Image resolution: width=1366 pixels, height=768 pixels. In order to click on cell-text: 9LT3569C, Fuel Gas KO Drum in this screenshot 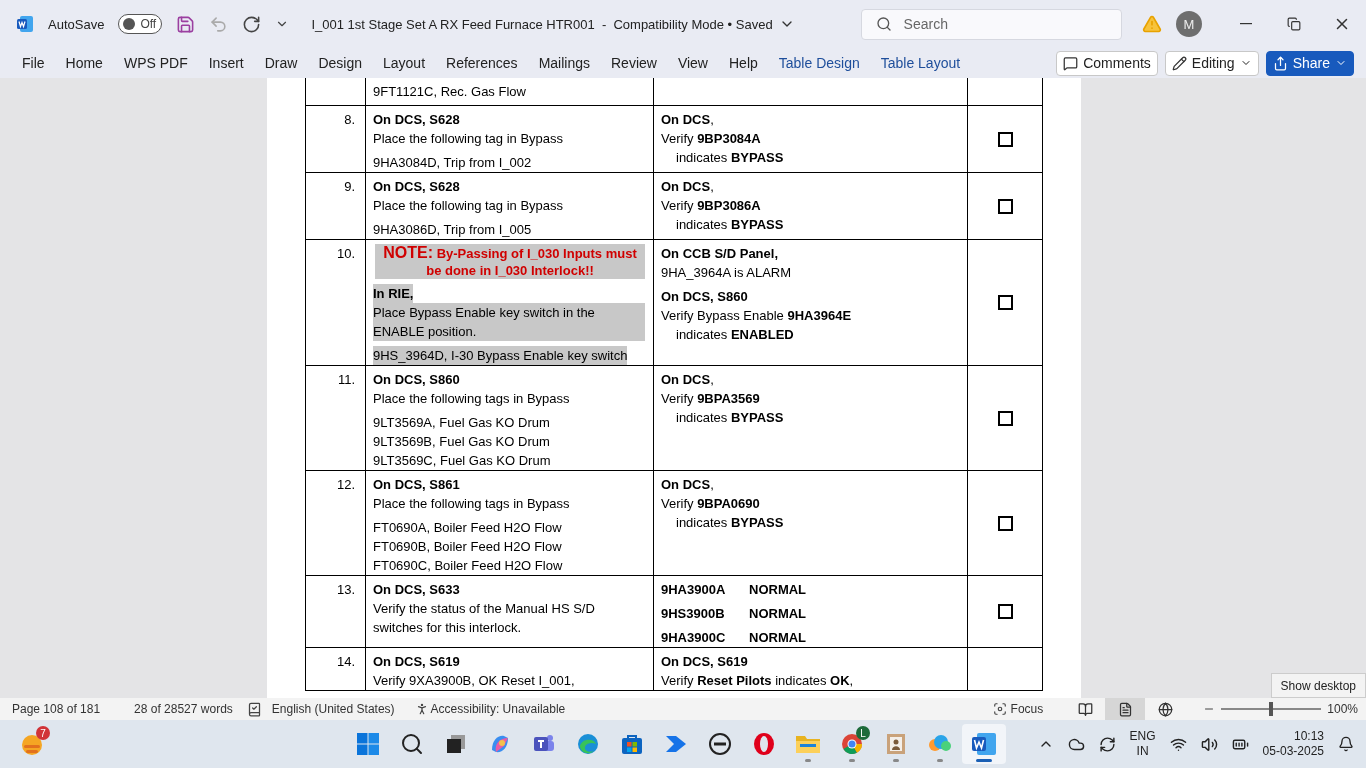, I will do `click(462, 461)`.